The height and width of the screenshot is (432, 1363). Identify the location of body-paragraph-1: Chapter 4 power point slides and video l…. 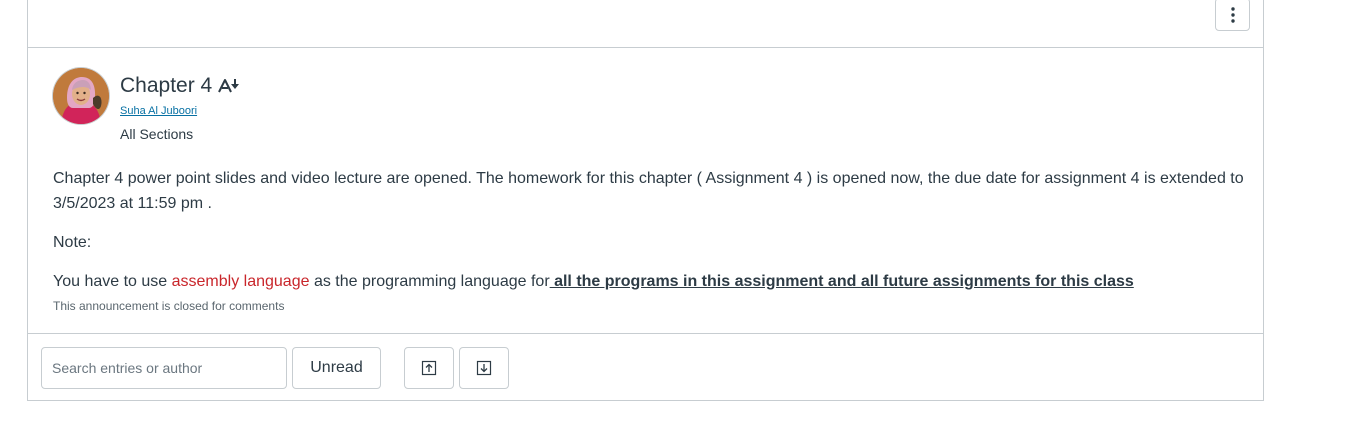
(648, 191).